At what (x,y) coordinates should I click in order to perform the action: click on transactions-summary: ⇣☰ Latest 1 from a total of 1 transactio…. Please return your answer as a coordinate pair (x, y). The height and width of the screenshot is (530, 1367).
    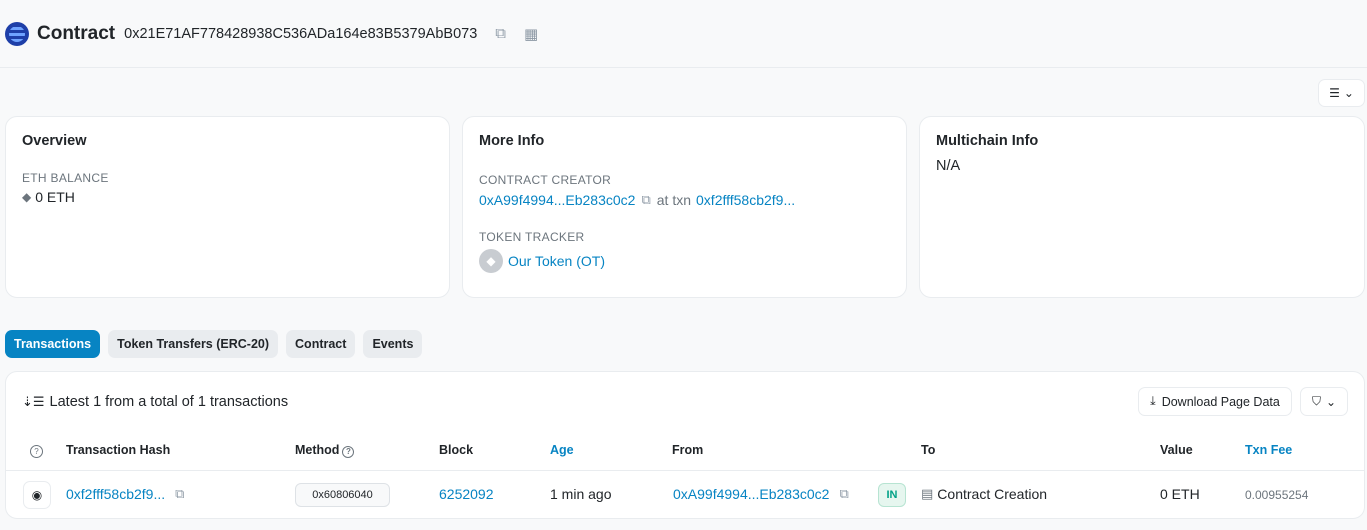
    Looking at the image, I should click on (155, 402).